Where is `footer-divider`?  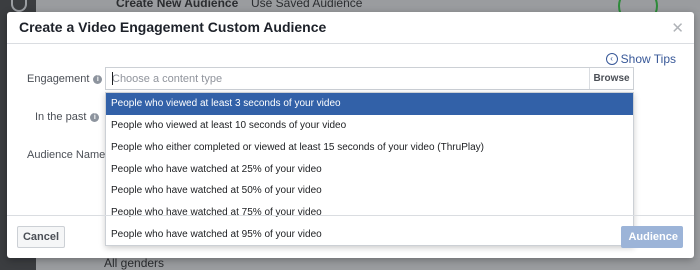 footer-divider is located at coordinates (350, 215).